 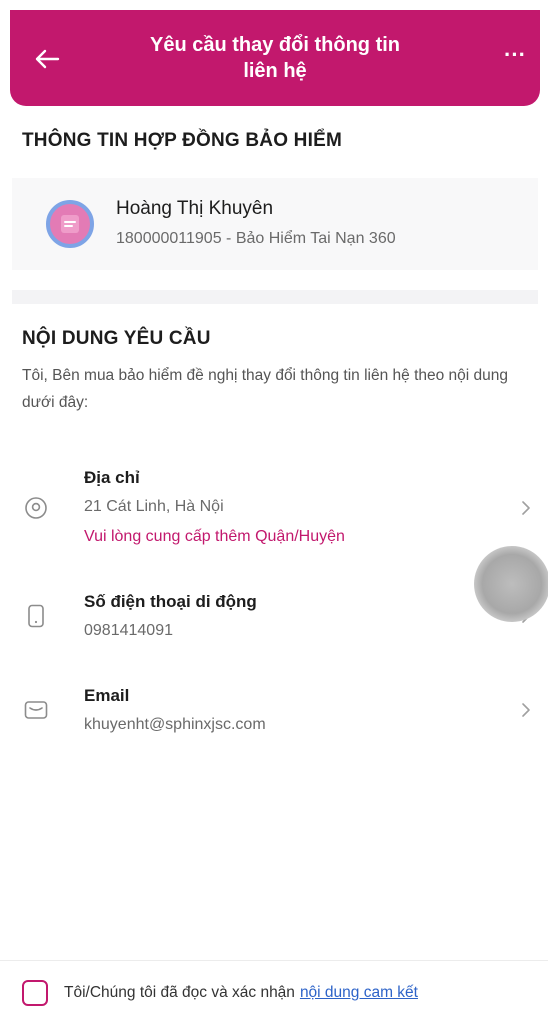 I want to click on app-header: Yêu cầu thay đổi thông tin liên hệ ···, so click(x=275, y=58).